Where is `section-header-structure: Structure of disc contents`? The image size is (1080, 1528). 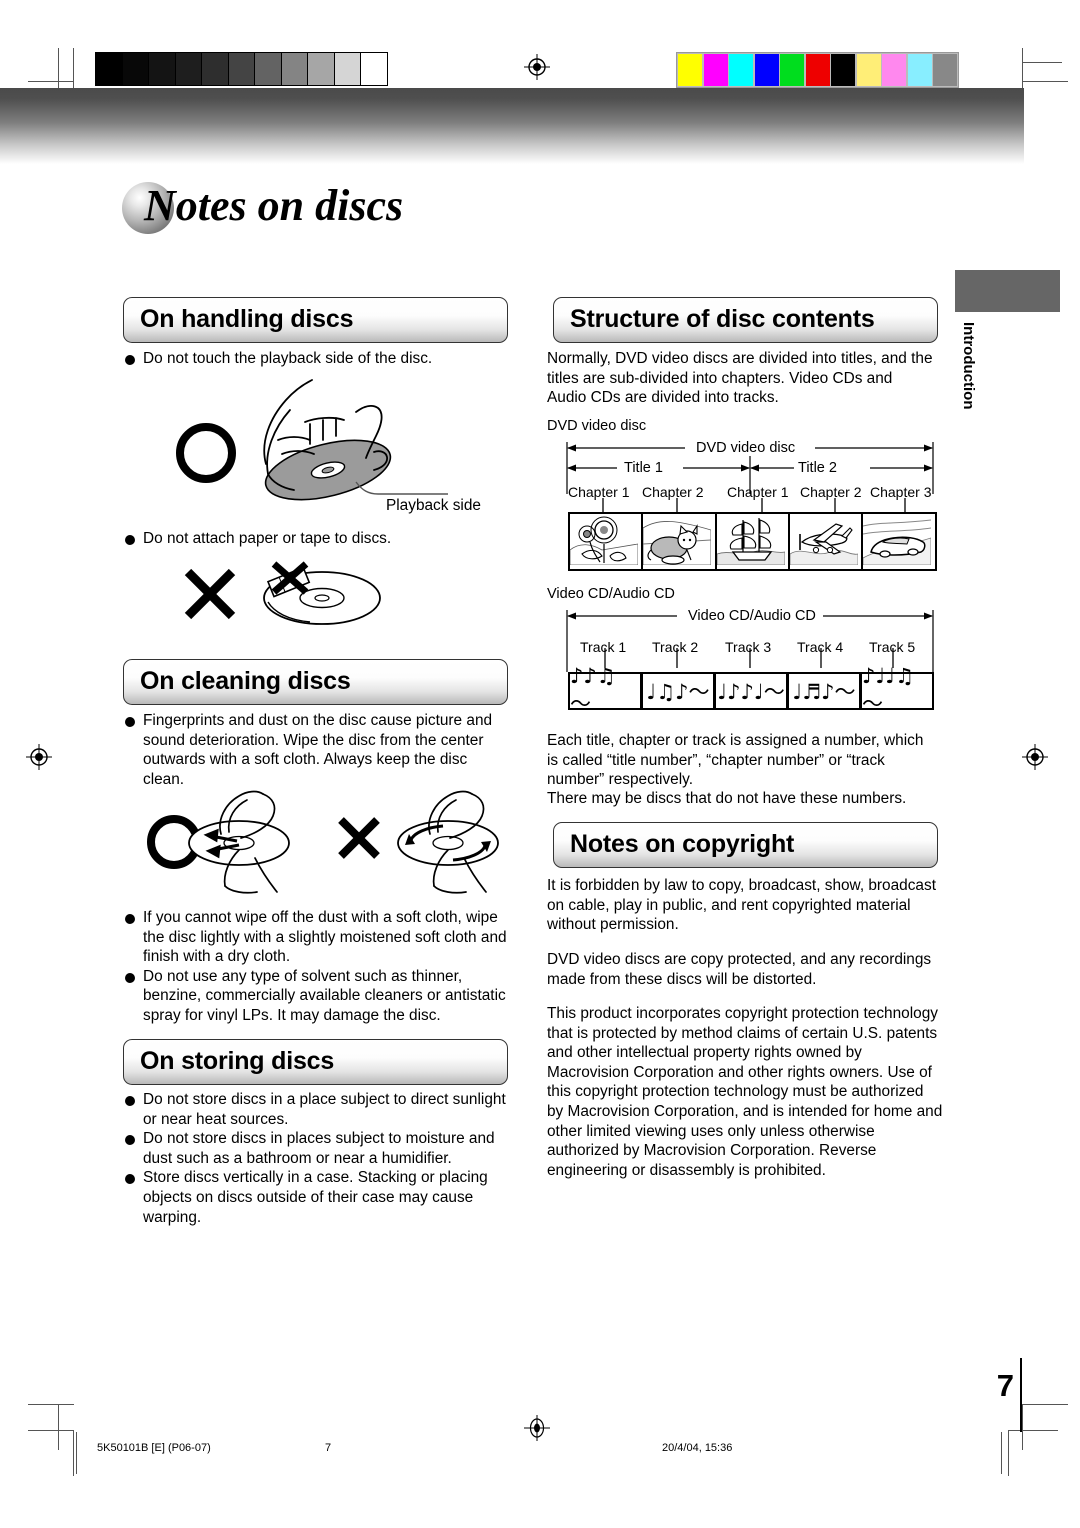
section-header-structure: Structure of disc contents is located at coordinates (745, 320).